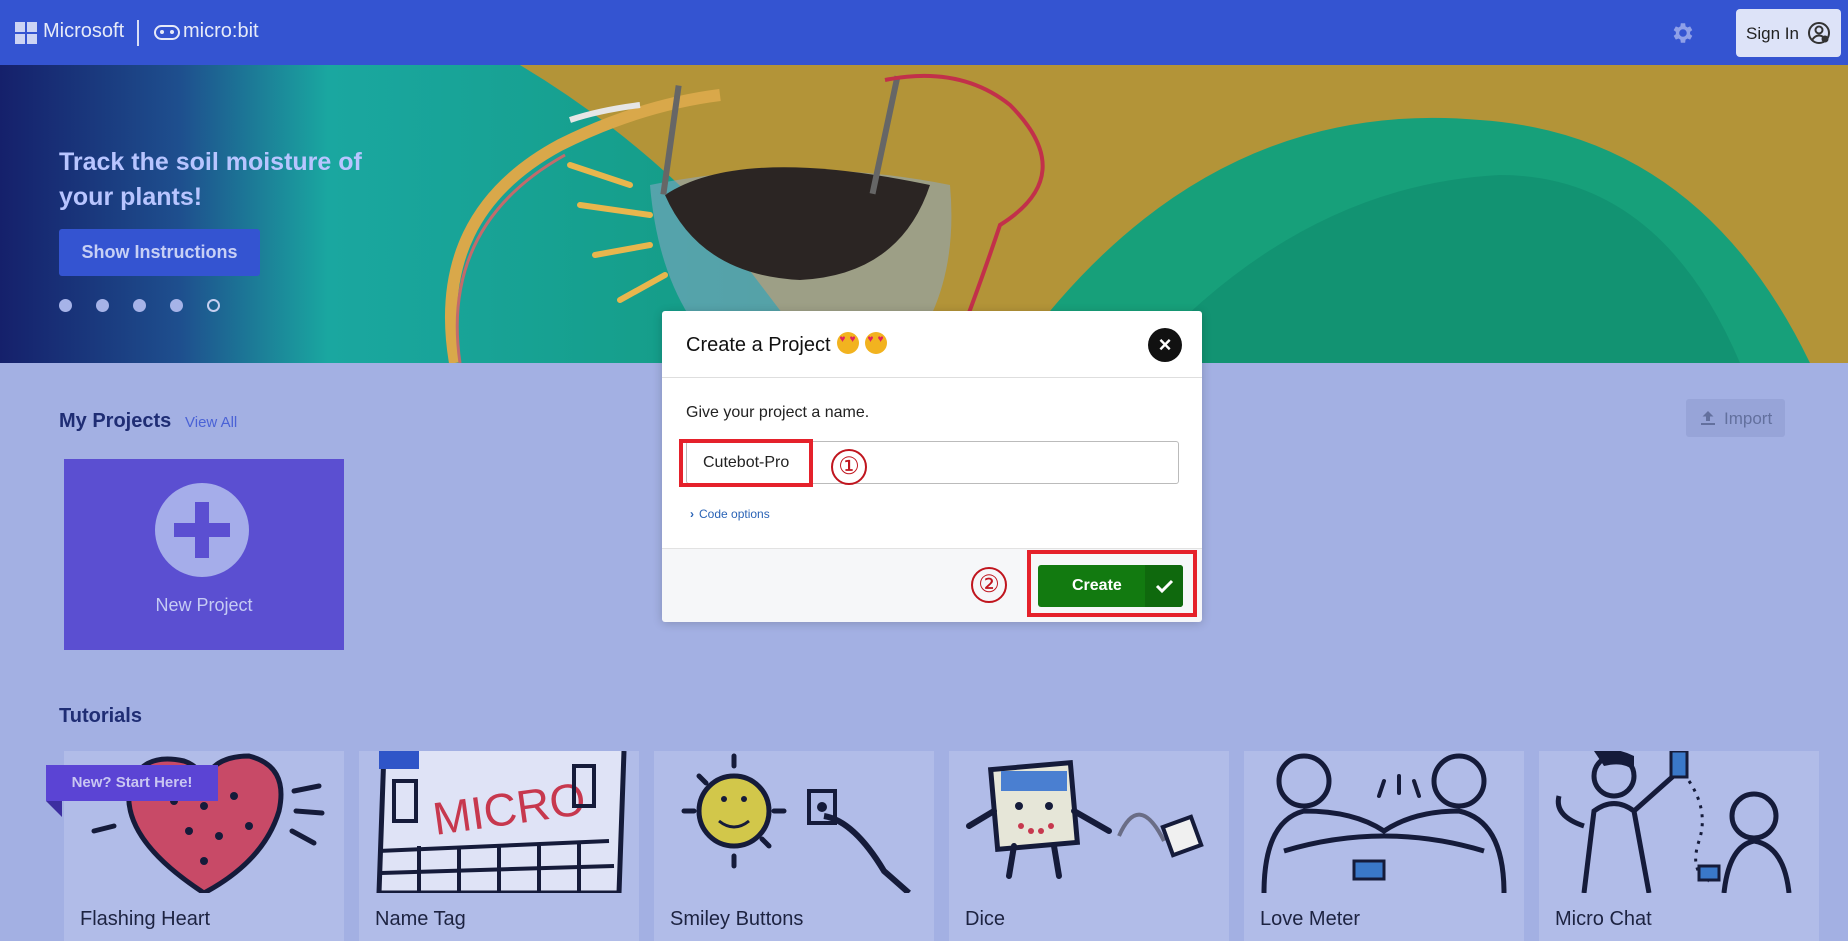  Describe the element at coordinates (758, 345) in the screenshot. I see `dialog-title-text: Create a Project` at that location.